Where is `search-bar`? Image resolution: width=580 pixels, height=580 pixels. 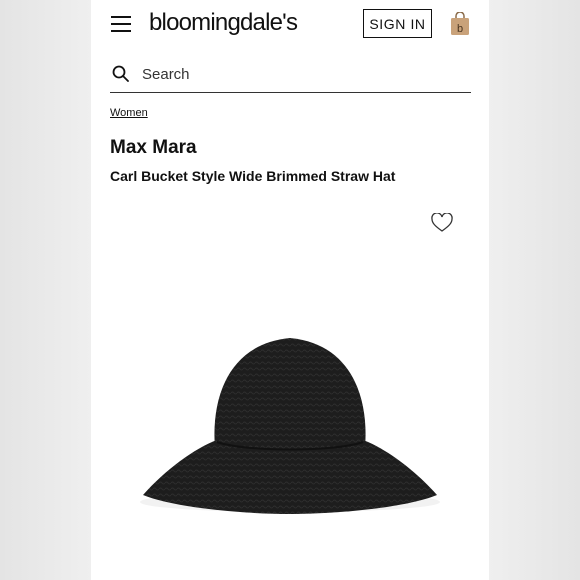
search-bar is located at coordinates (290, 74).